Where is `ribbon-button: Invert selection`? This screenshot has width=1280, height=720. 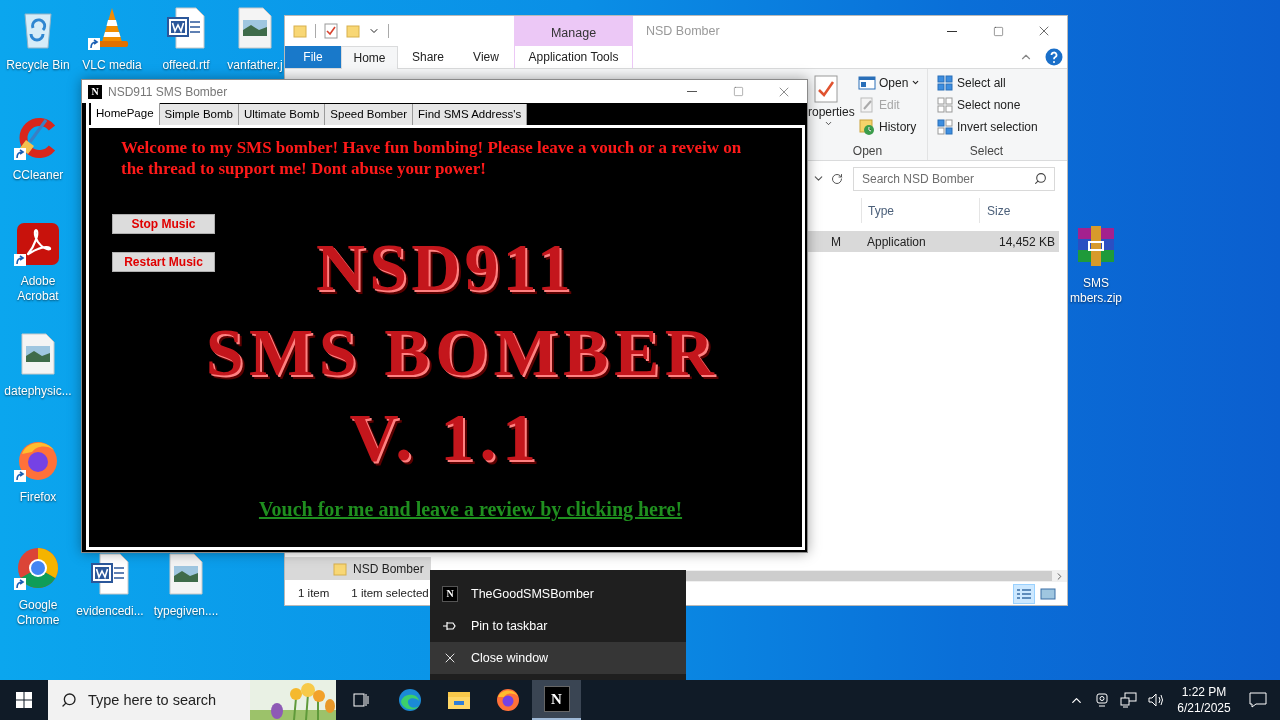
ribbon-button: Invert selection is located at coordinates (987, 126).